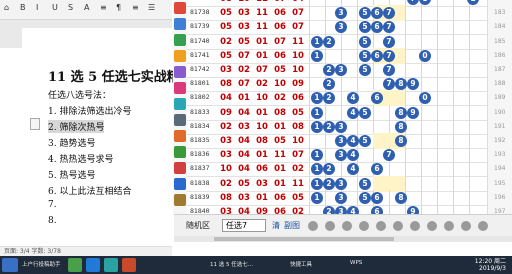 The height and width of the screenshot is (274, 512). Describe the element at coordinates (301, 264) in the screenshot. I see `taskbar-item-2: 快捷工具` at that location.